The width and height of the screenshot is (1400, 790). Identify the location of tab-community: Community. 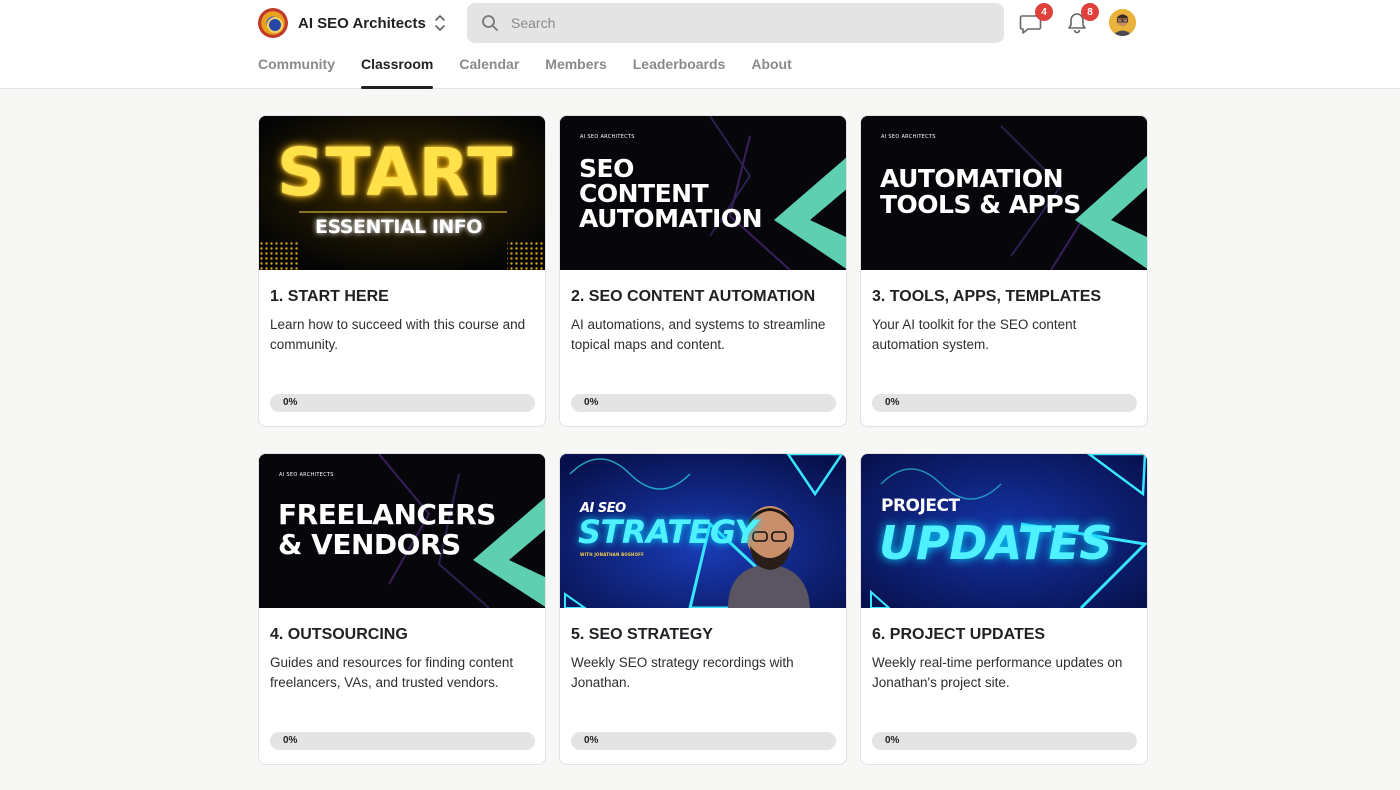
(296, 68).